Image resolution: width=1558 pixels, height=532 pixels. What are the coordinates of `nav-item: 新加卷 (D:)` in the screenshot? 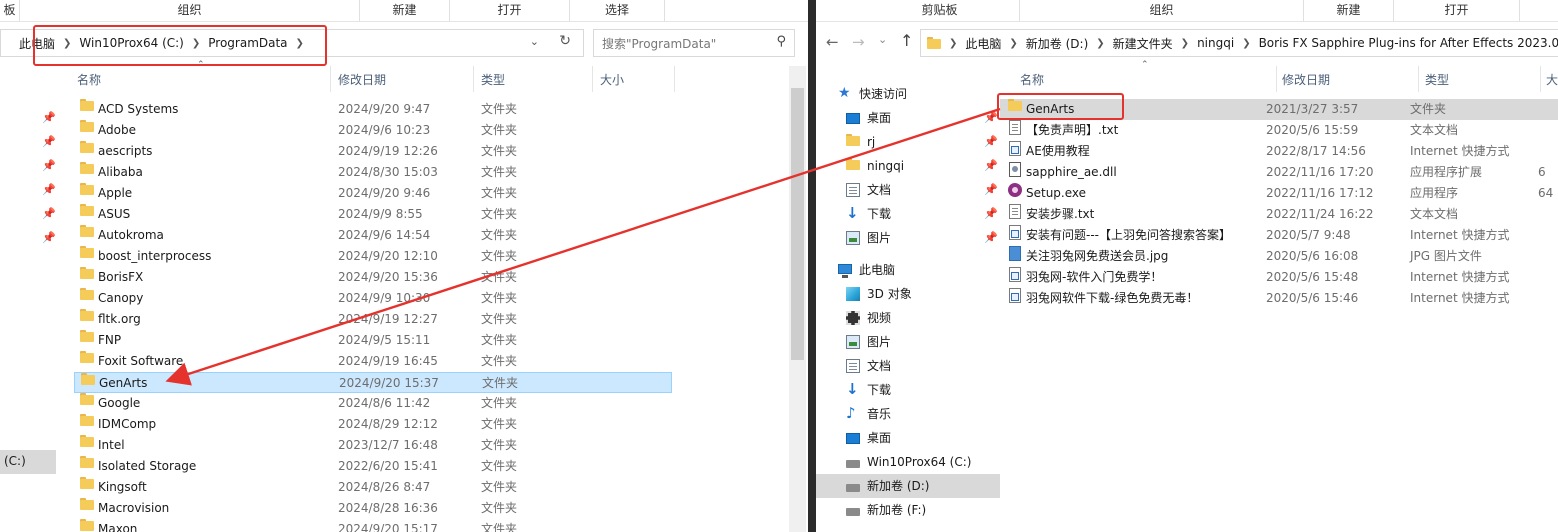 It's located at (908, 486).